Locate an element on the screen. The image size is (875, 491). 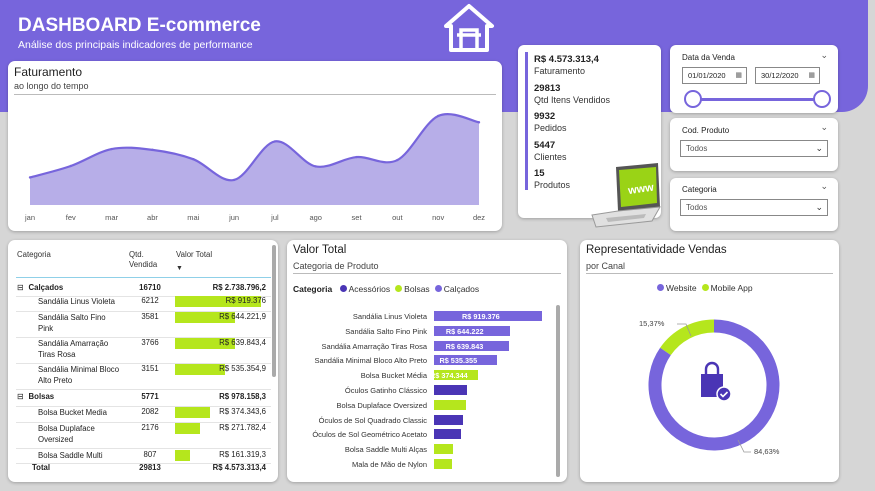
faturamento-point-jul is located at coordinates (275, 141).